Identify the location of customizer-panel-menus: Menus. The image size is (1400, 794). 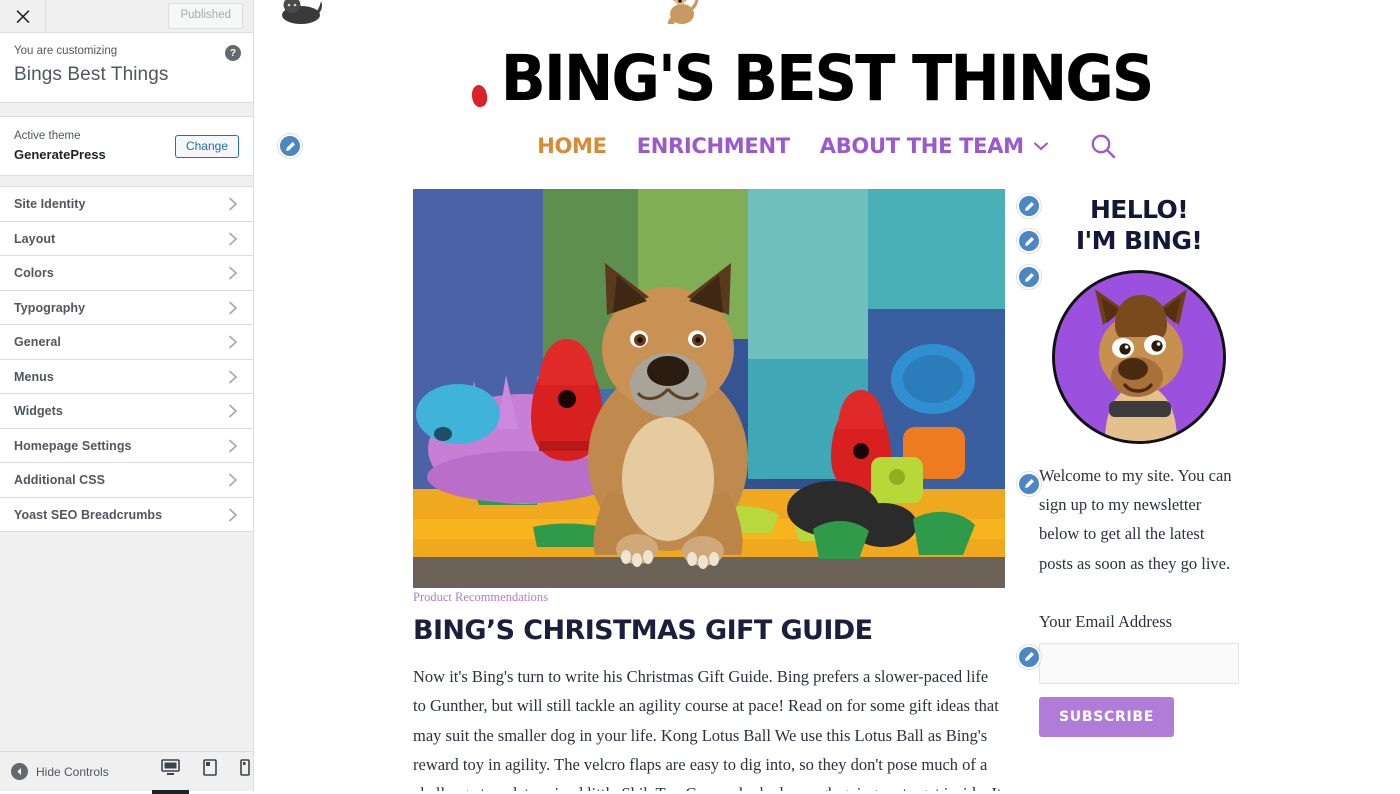
(126, 377).